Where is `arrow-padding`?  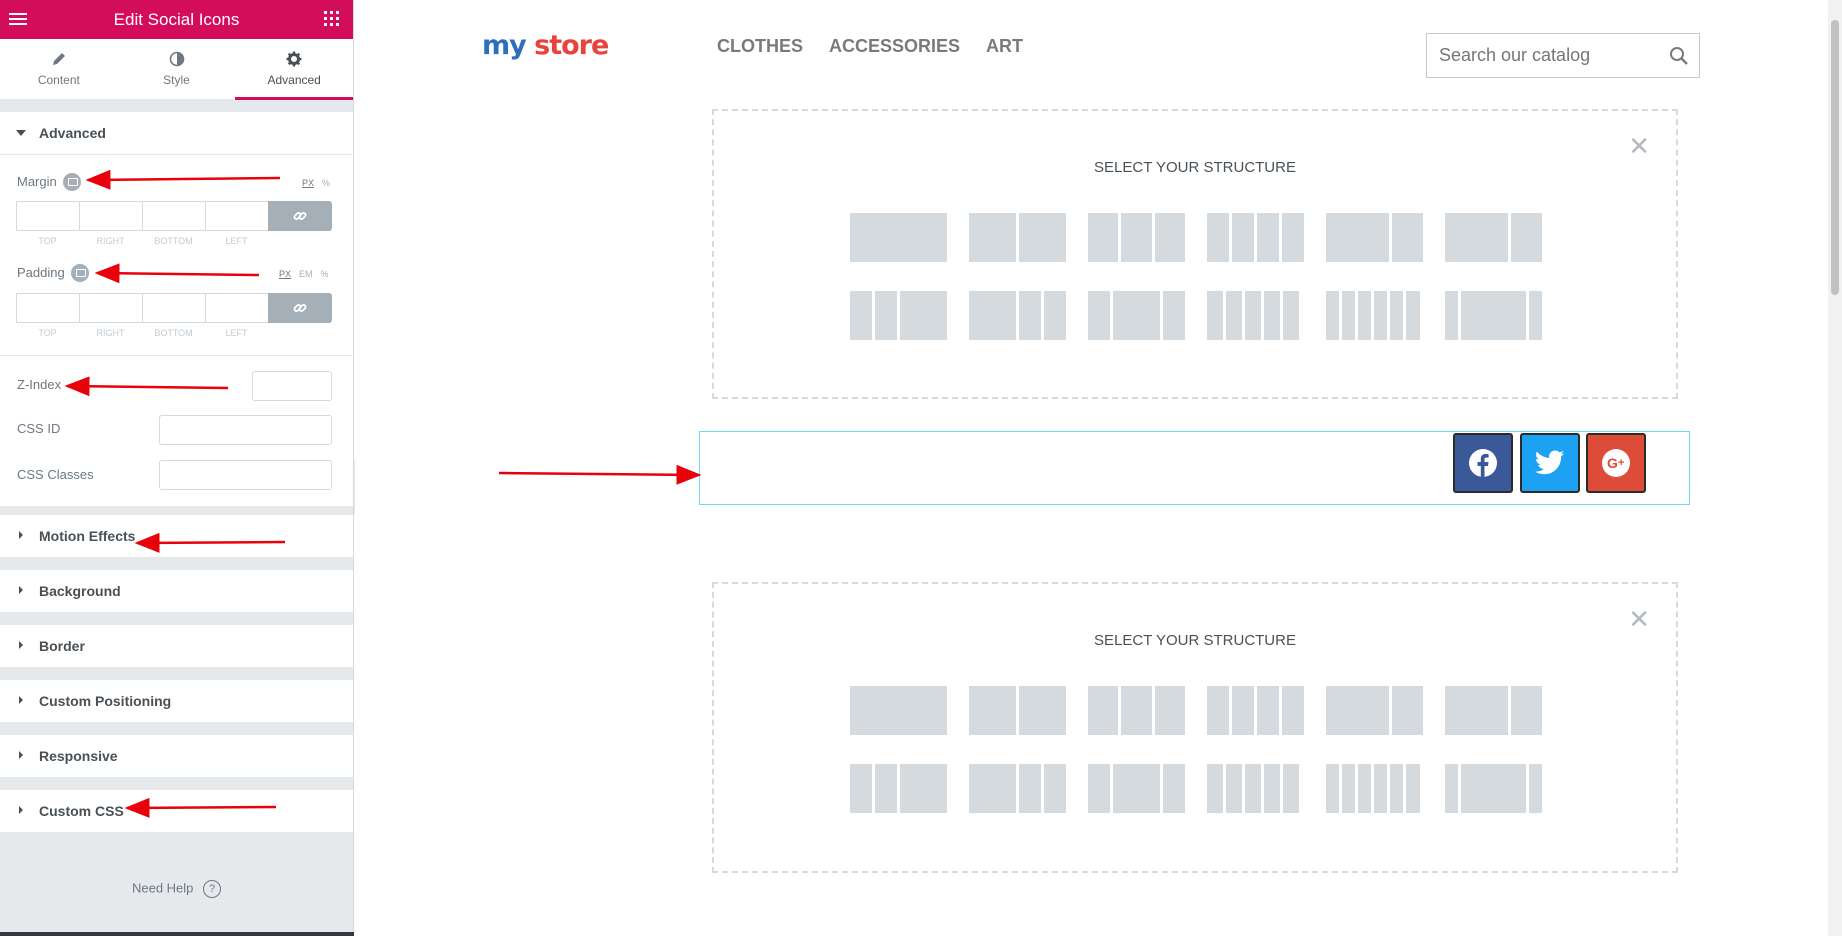 arrow-padding is located at coordinates (177, 273).